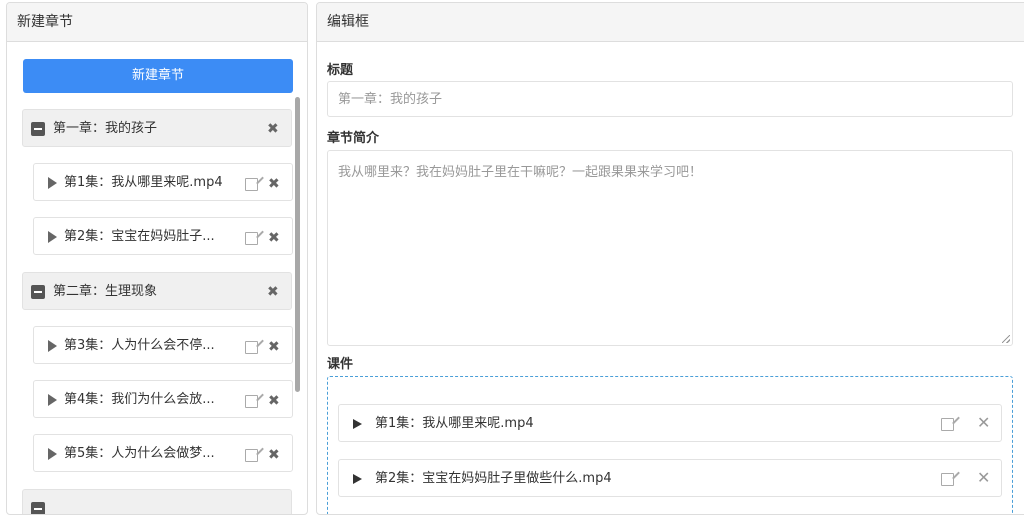 This screenshot has width=1024, height=515. I want to click on episode-item: 第1集：我从哪里来呢.mp4 ✖, so click(163, 182).